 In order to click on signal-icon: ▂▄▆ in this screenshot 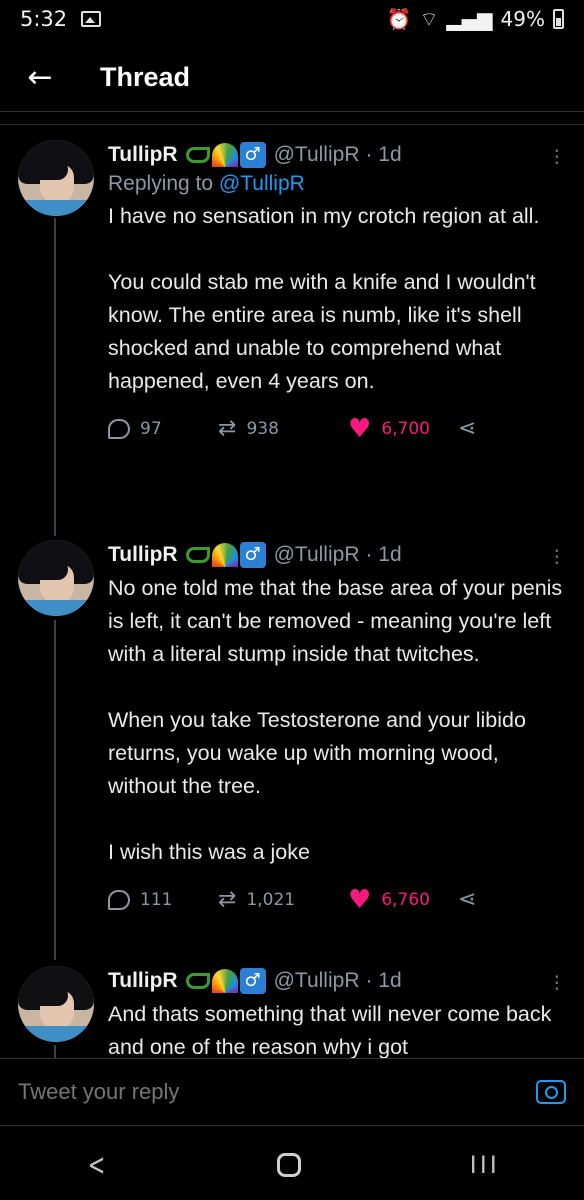, I will do `click(469, 19)`.